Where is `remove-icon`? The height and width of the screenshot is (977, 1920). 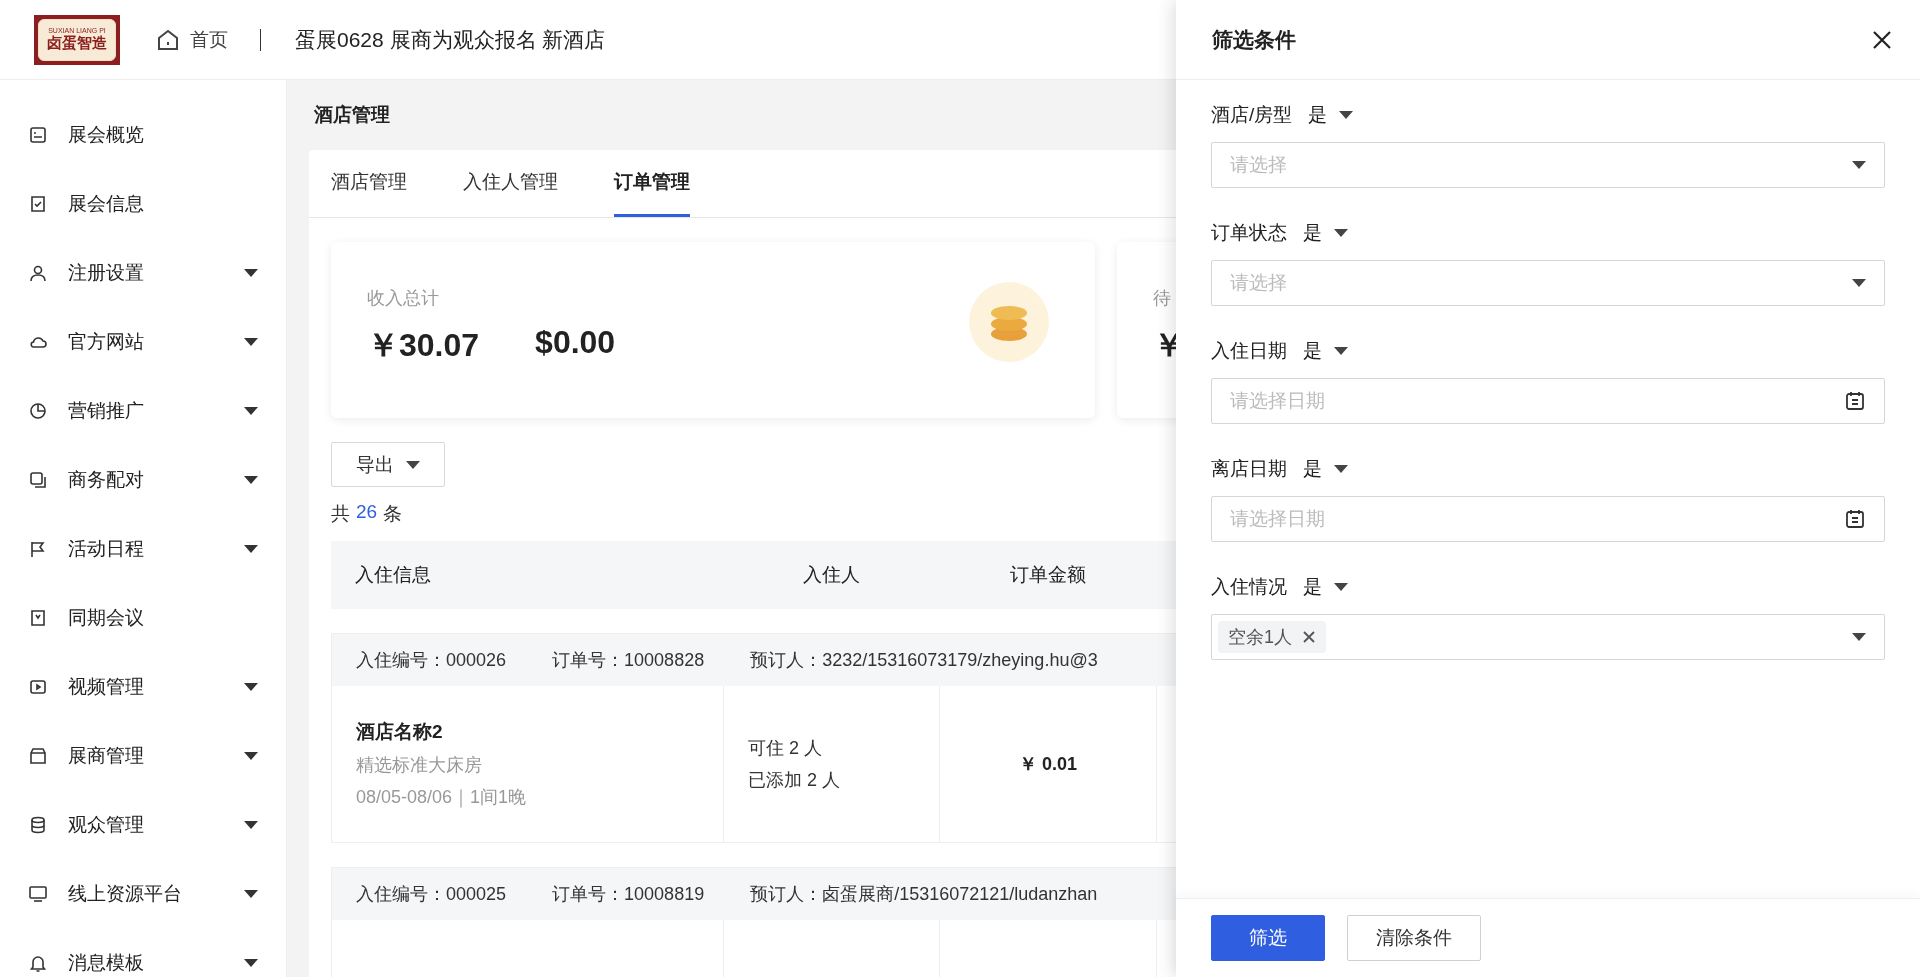
remove-icon is located at coordinates (1309, 637).